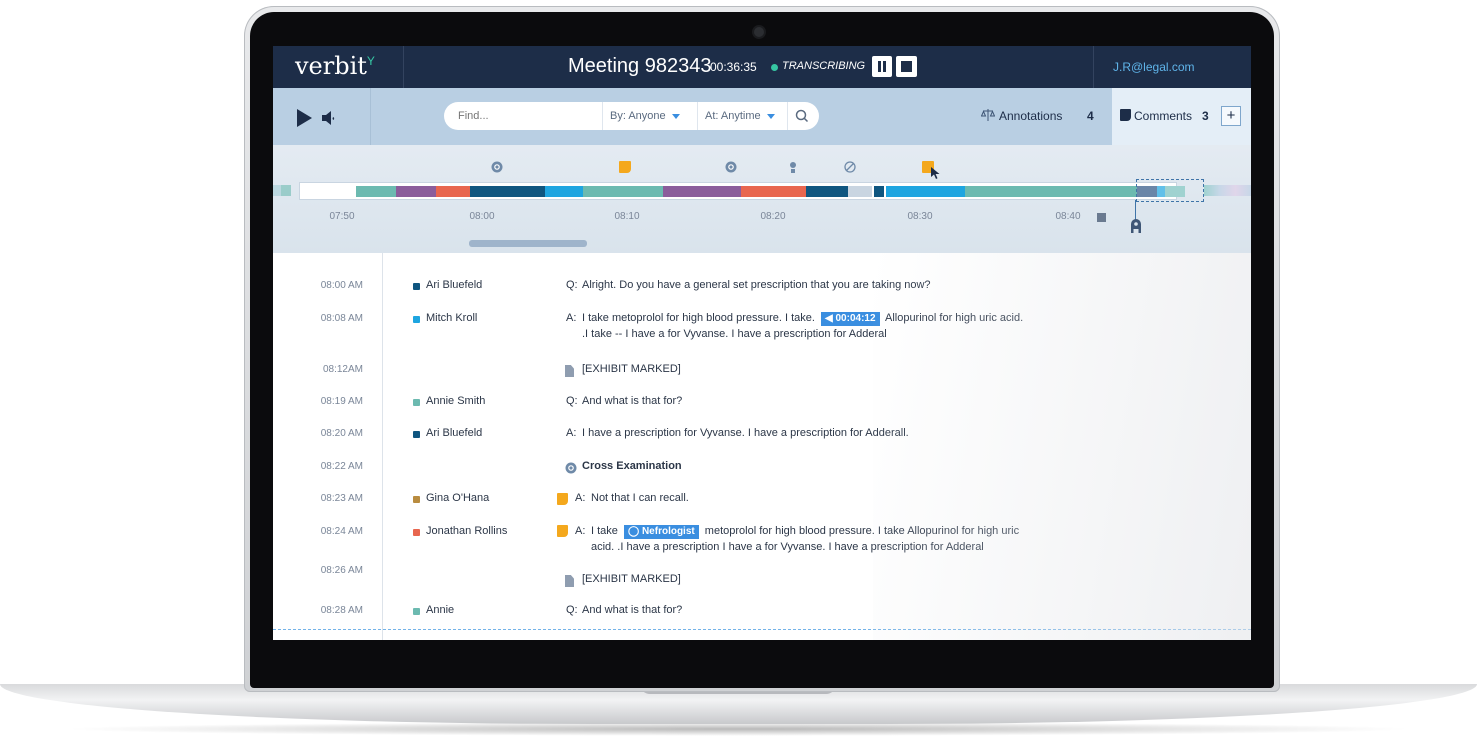 The width and height of the screenshot is (1477, 753). I want to click on section-icon, so click(571, 468).